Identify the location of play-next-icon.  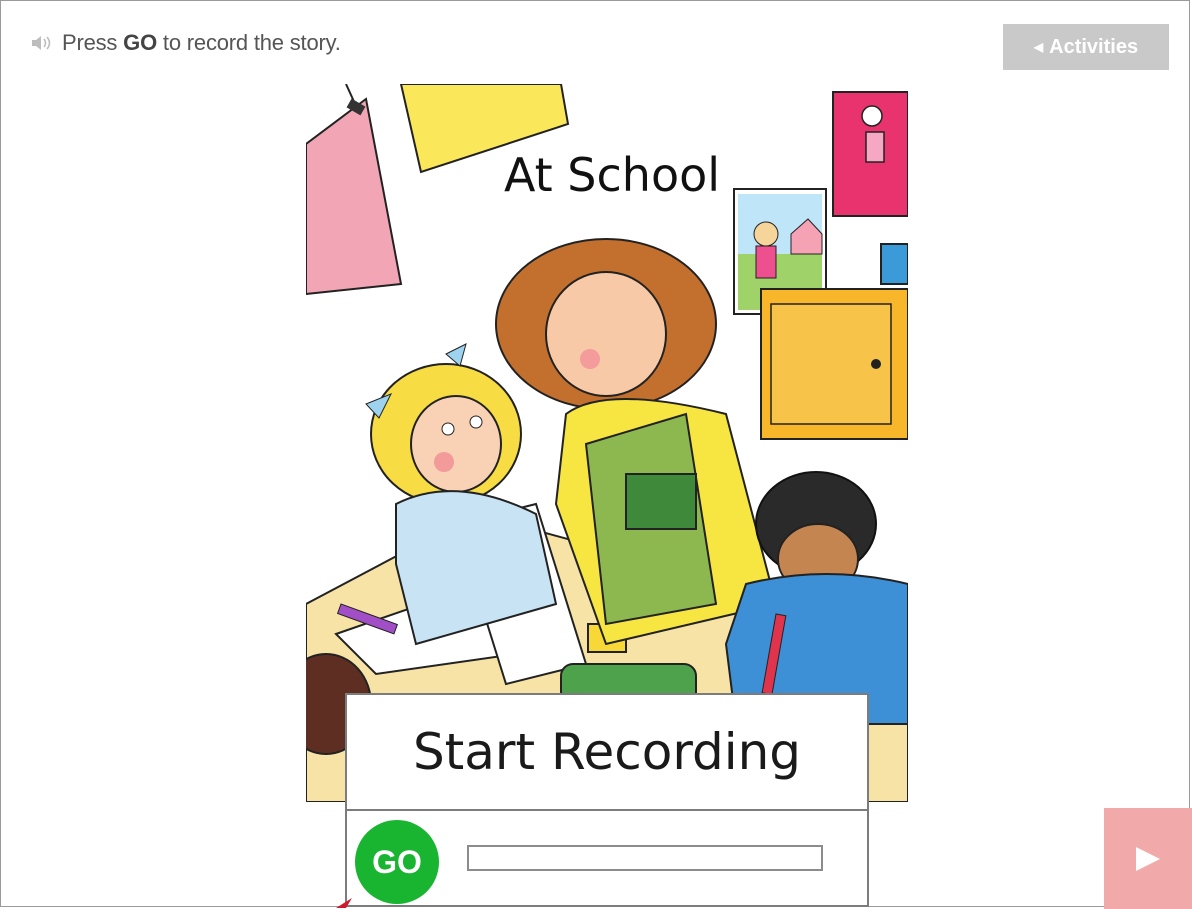
(1148, 858).